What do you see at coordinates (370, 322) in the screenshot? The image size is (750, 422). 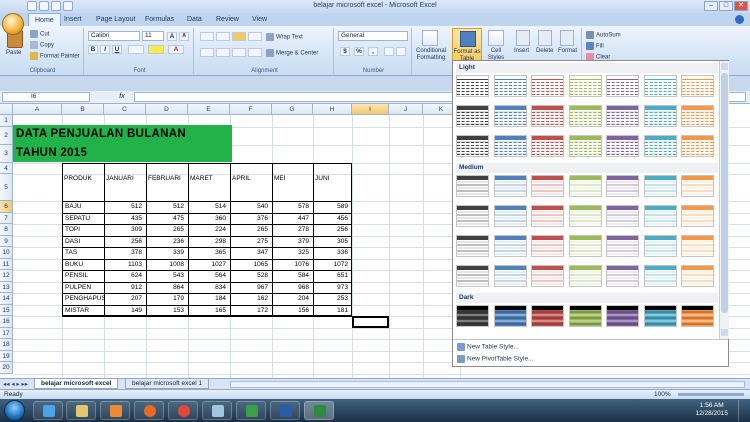 I see `active-cell` at bounding box center [370, 322].